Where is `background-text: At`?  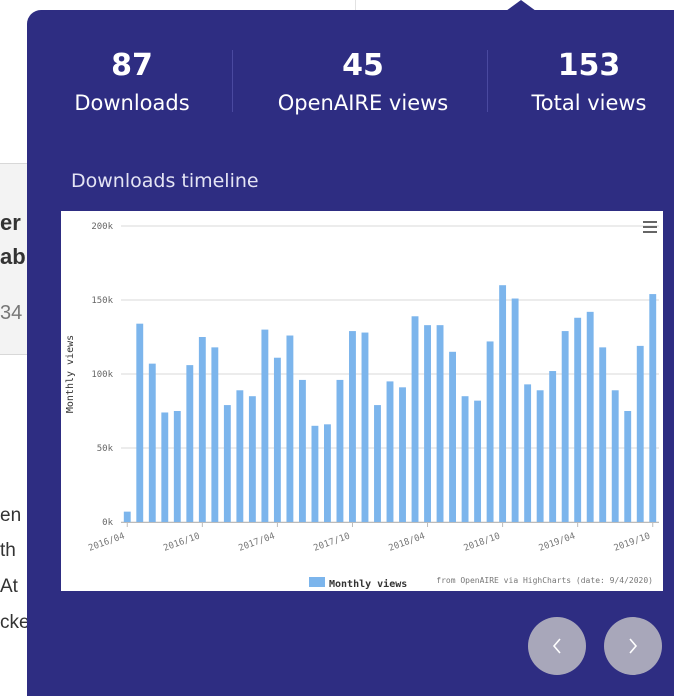 background-text: At is located at coordinates (9, 586).